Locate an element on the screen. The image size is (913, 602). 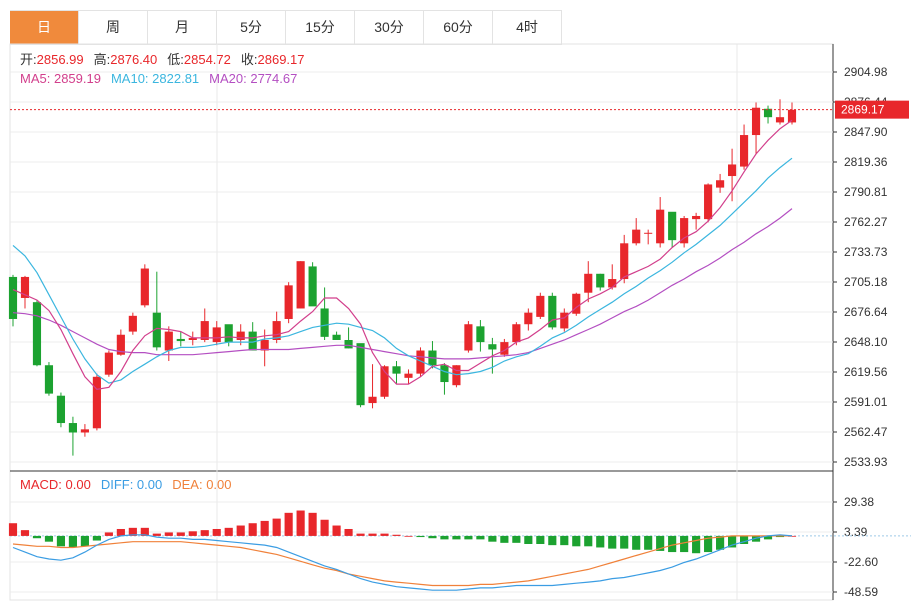
macd-tick-label: 3.39 is located at coordinates (856, 532).